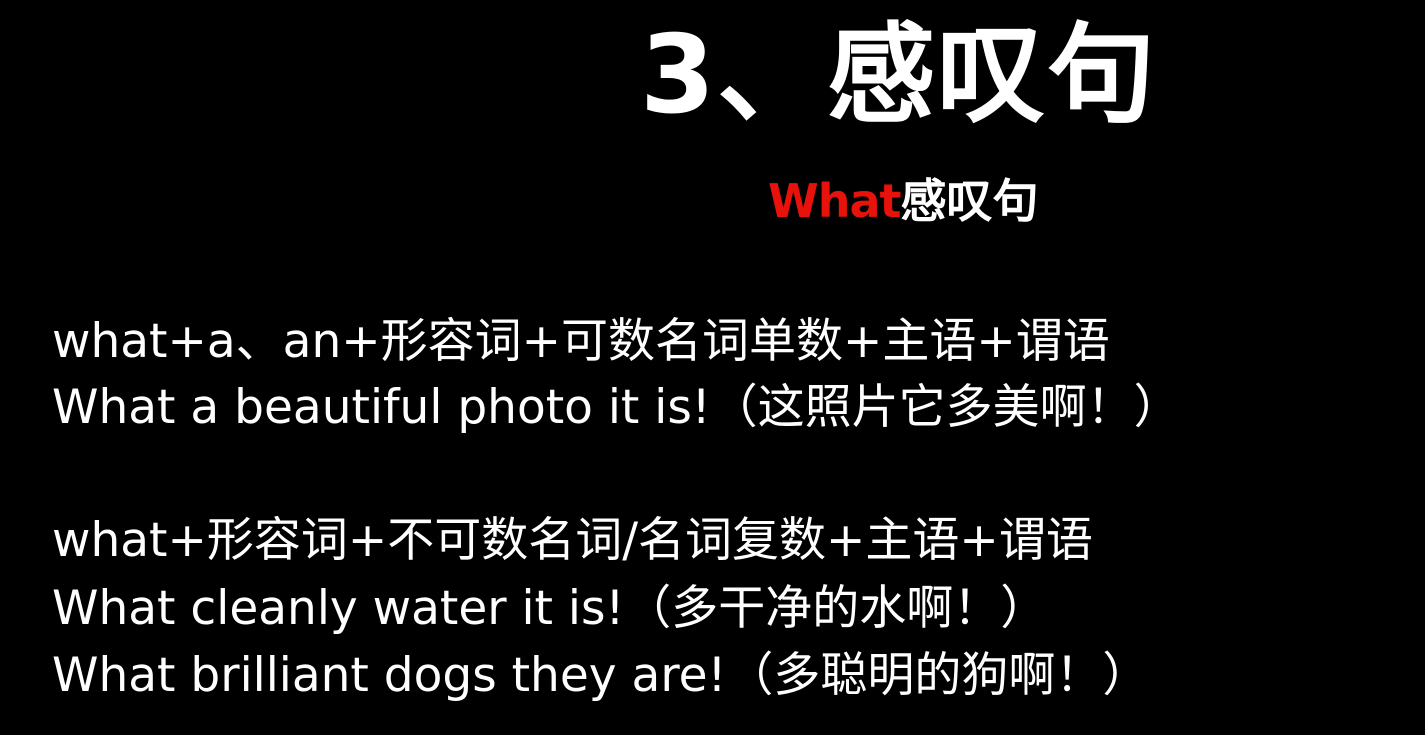 This screenshot has width=1425, height=735. I want to click on pattern-line-1: what+a、an+形容词+可数名词单数+主语+谓语, so click(581, 341).